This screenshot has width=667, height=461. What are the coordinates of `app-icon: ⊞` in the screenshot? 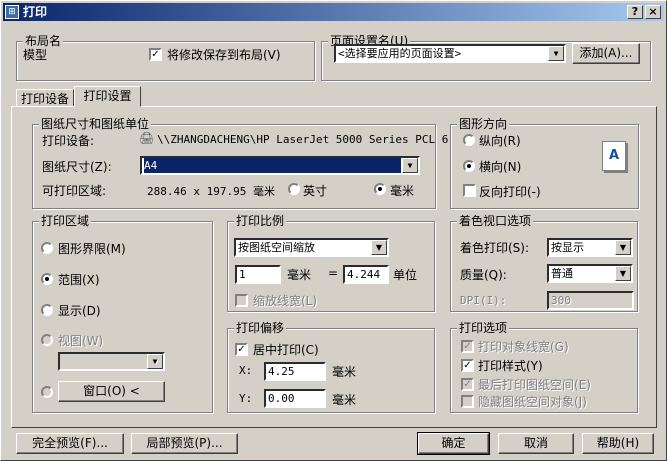 It's located at (12, 12).